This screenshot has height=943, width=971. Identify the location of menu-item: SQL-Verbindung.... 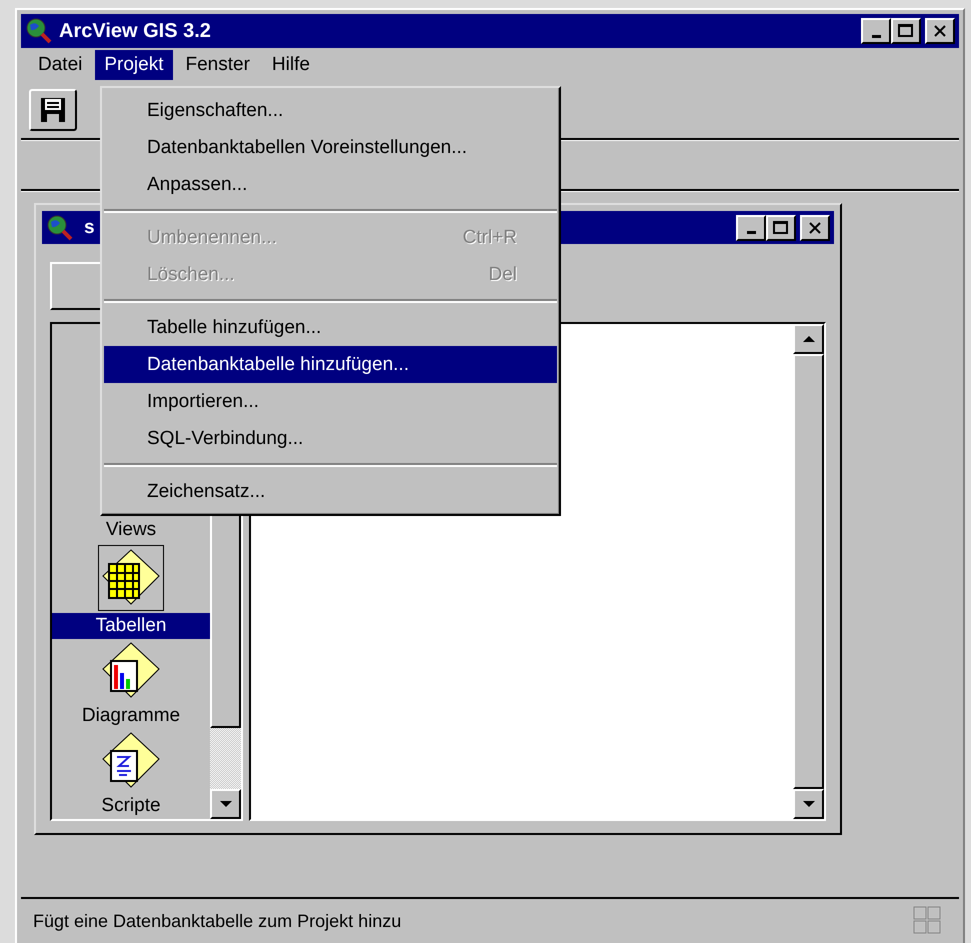
(330, 438).